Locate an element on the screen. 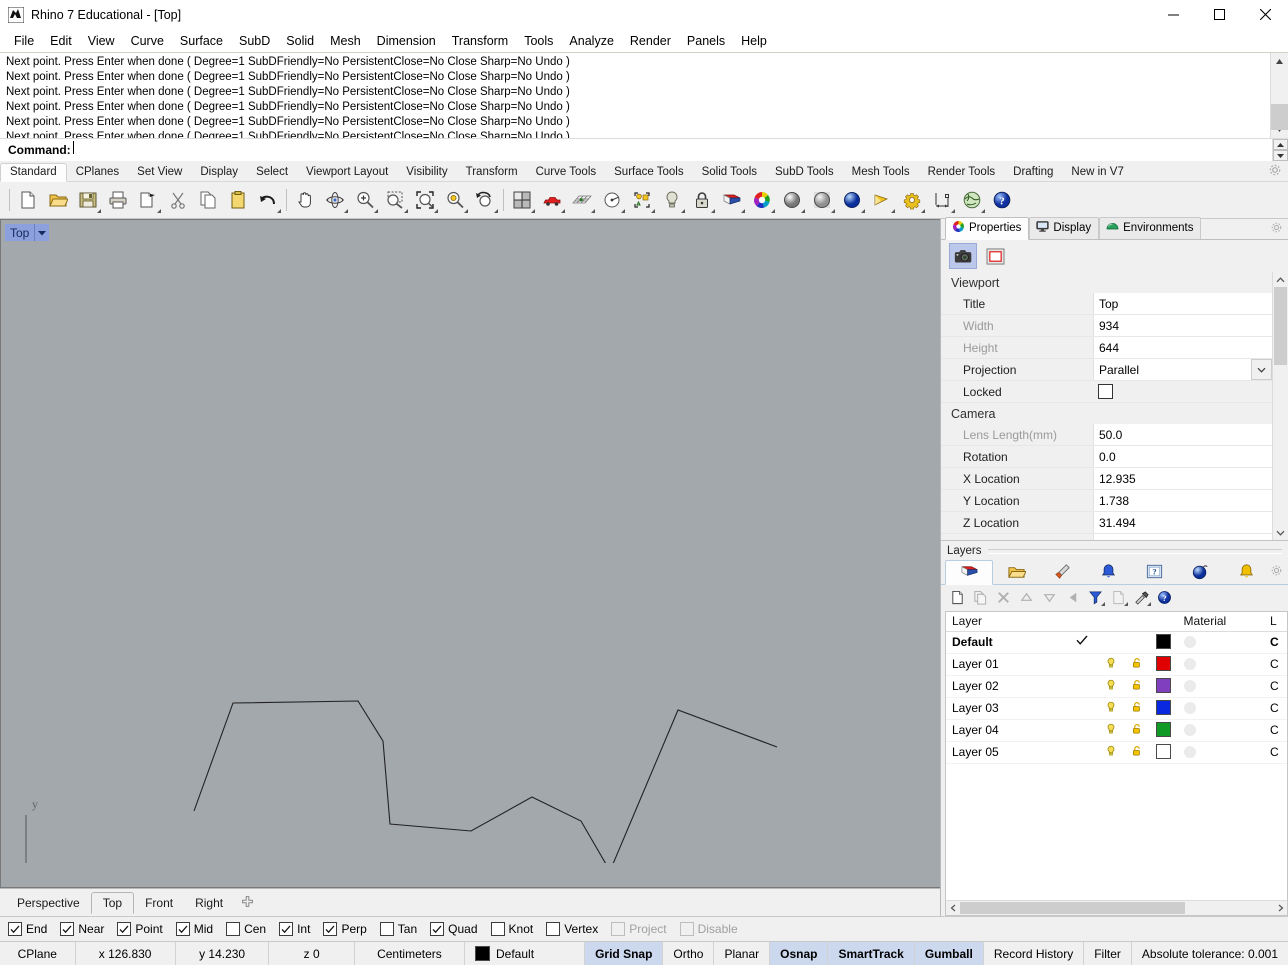 Image resolution: width=1288 pixels, height=965 pixels. toolbar-tab-display: Display is located at coordinates (219, 172).